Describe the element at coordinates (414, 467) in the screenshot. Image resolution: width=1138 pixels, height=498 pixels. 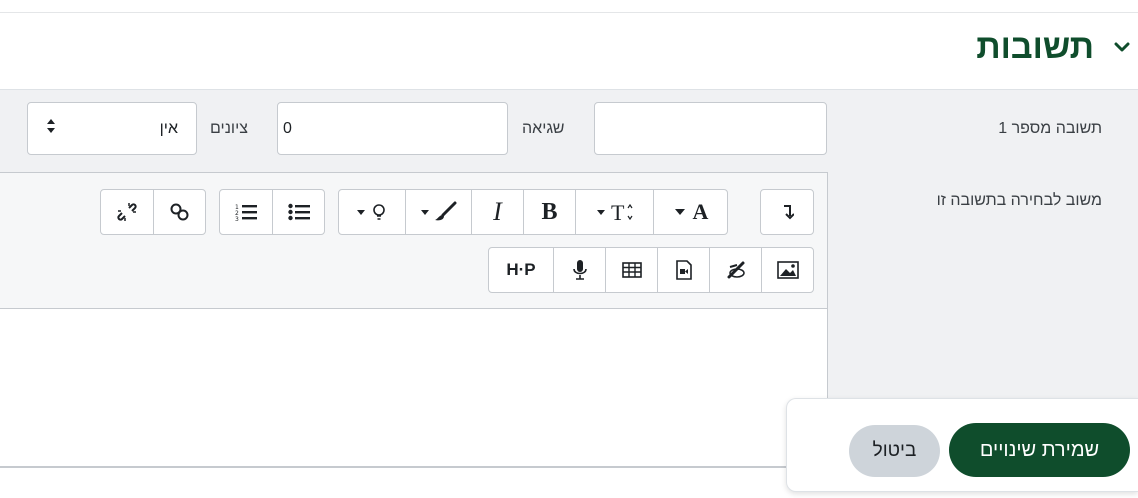
I see `editor-bottom-border` at that location.